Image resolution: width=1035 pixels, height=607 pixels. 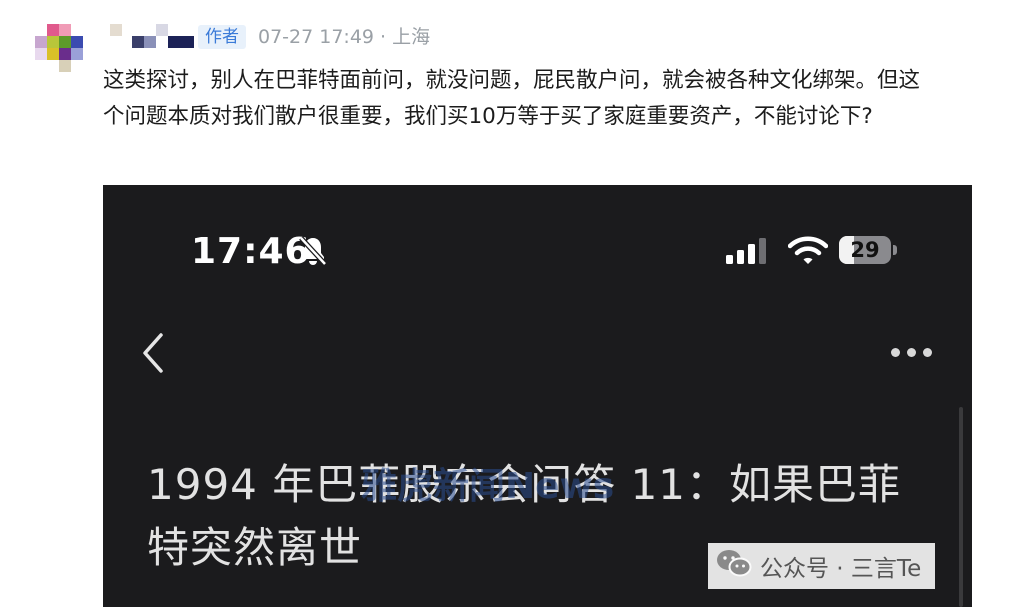 I want to click on bell-slash-icon, so click(x=313, y=253).